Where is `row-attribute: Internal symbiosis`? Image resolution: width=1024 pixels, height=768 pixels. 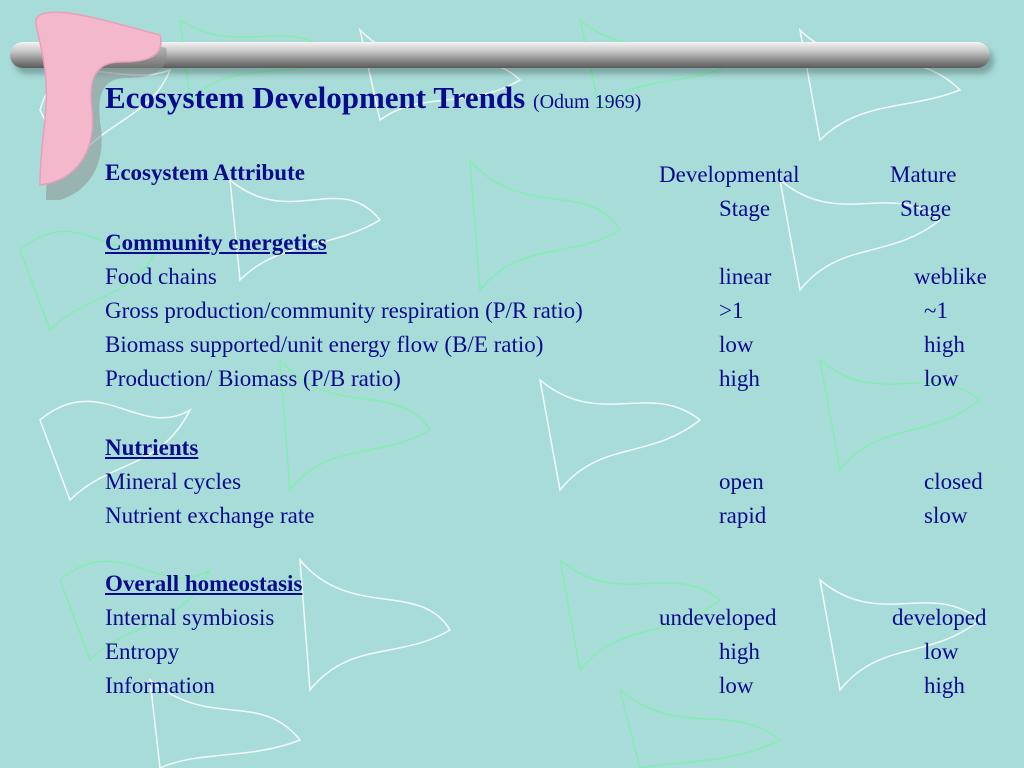 row-attribute: Internal symbiosis is located at coordinates (190, 617).